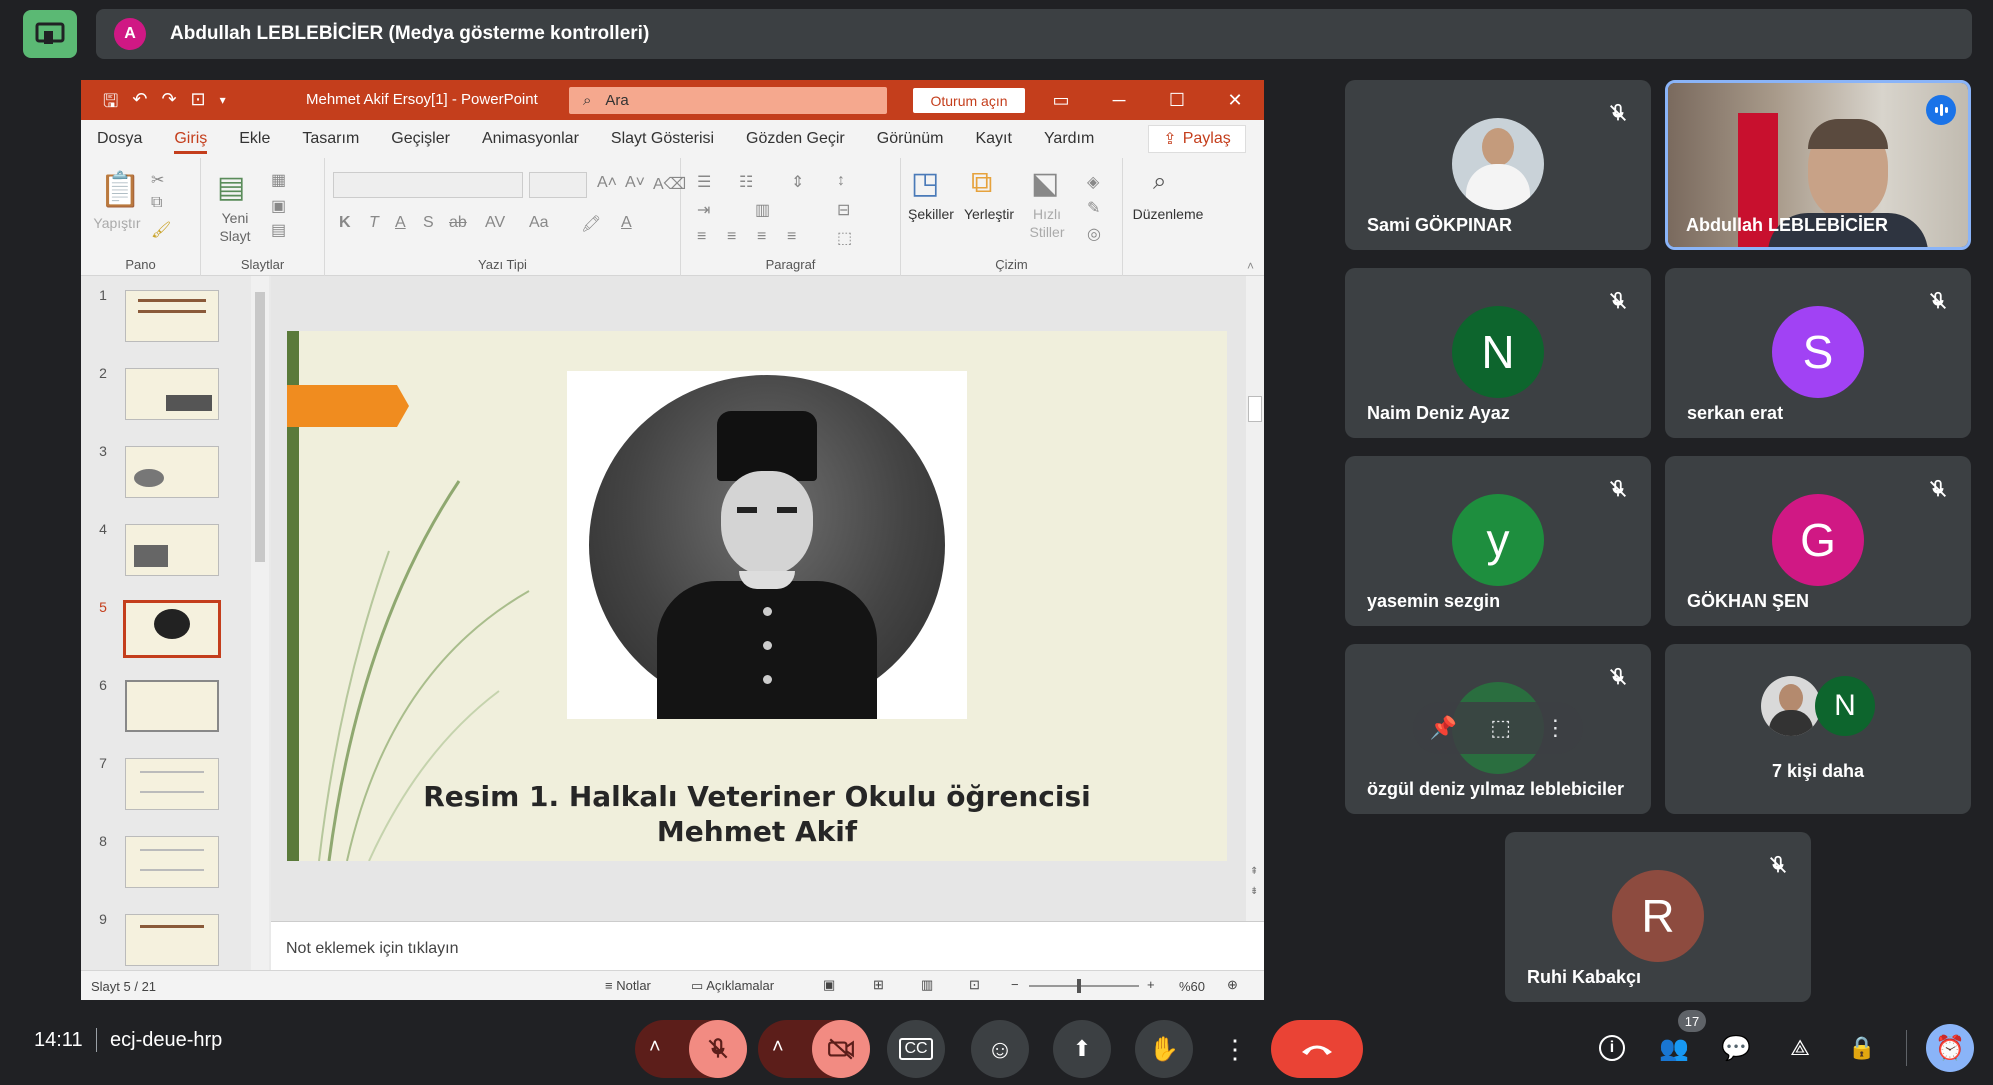 Image resolution: width=1993 pixels, height=1085 pixels. What do you see at coordinates (989, 214) in the screenshot?
I see `arrange-label: Yerleştir` at bounding box center [989, 214].